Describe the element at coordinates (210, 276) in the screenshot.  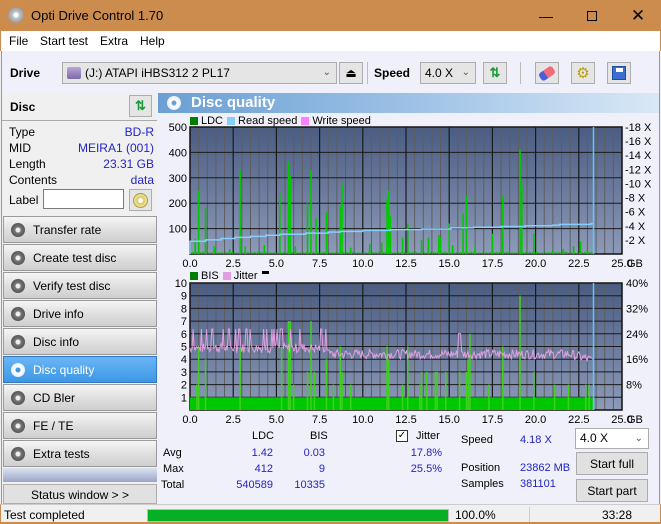
I see `legend-bis: BIS` at that location.